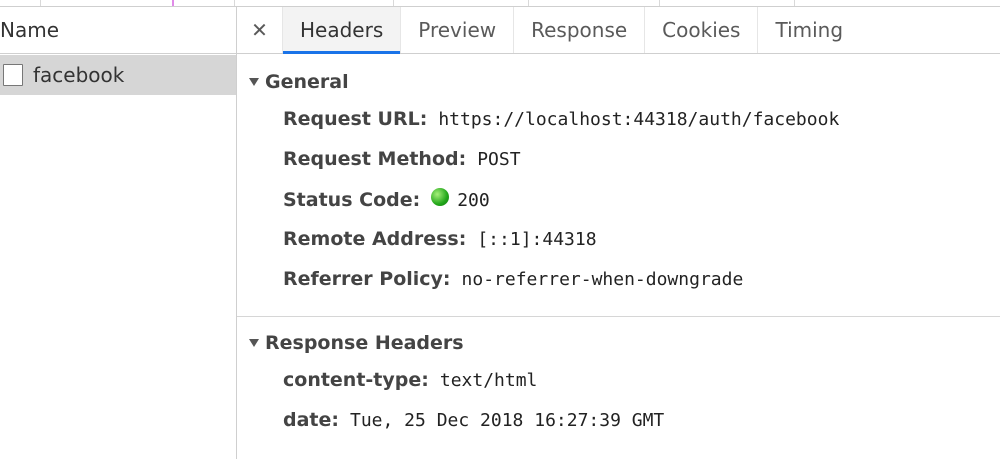  What do you see at coordinates (352, 200) in the screenshot?
I see `header-key: Status Code:` at bounding box center [352, 200].